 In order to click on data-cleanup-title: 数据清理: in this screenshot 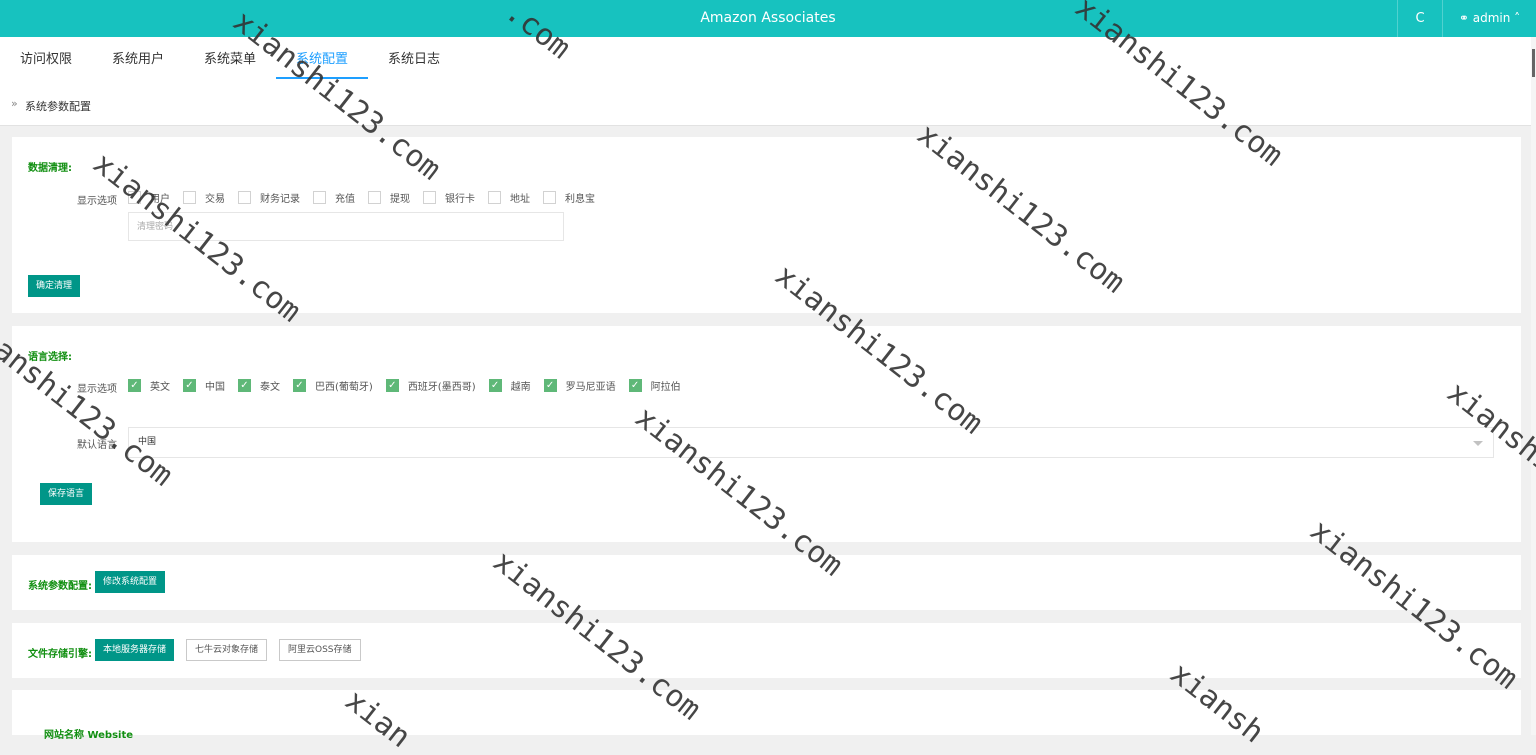, I will do `click(50, 168)`.